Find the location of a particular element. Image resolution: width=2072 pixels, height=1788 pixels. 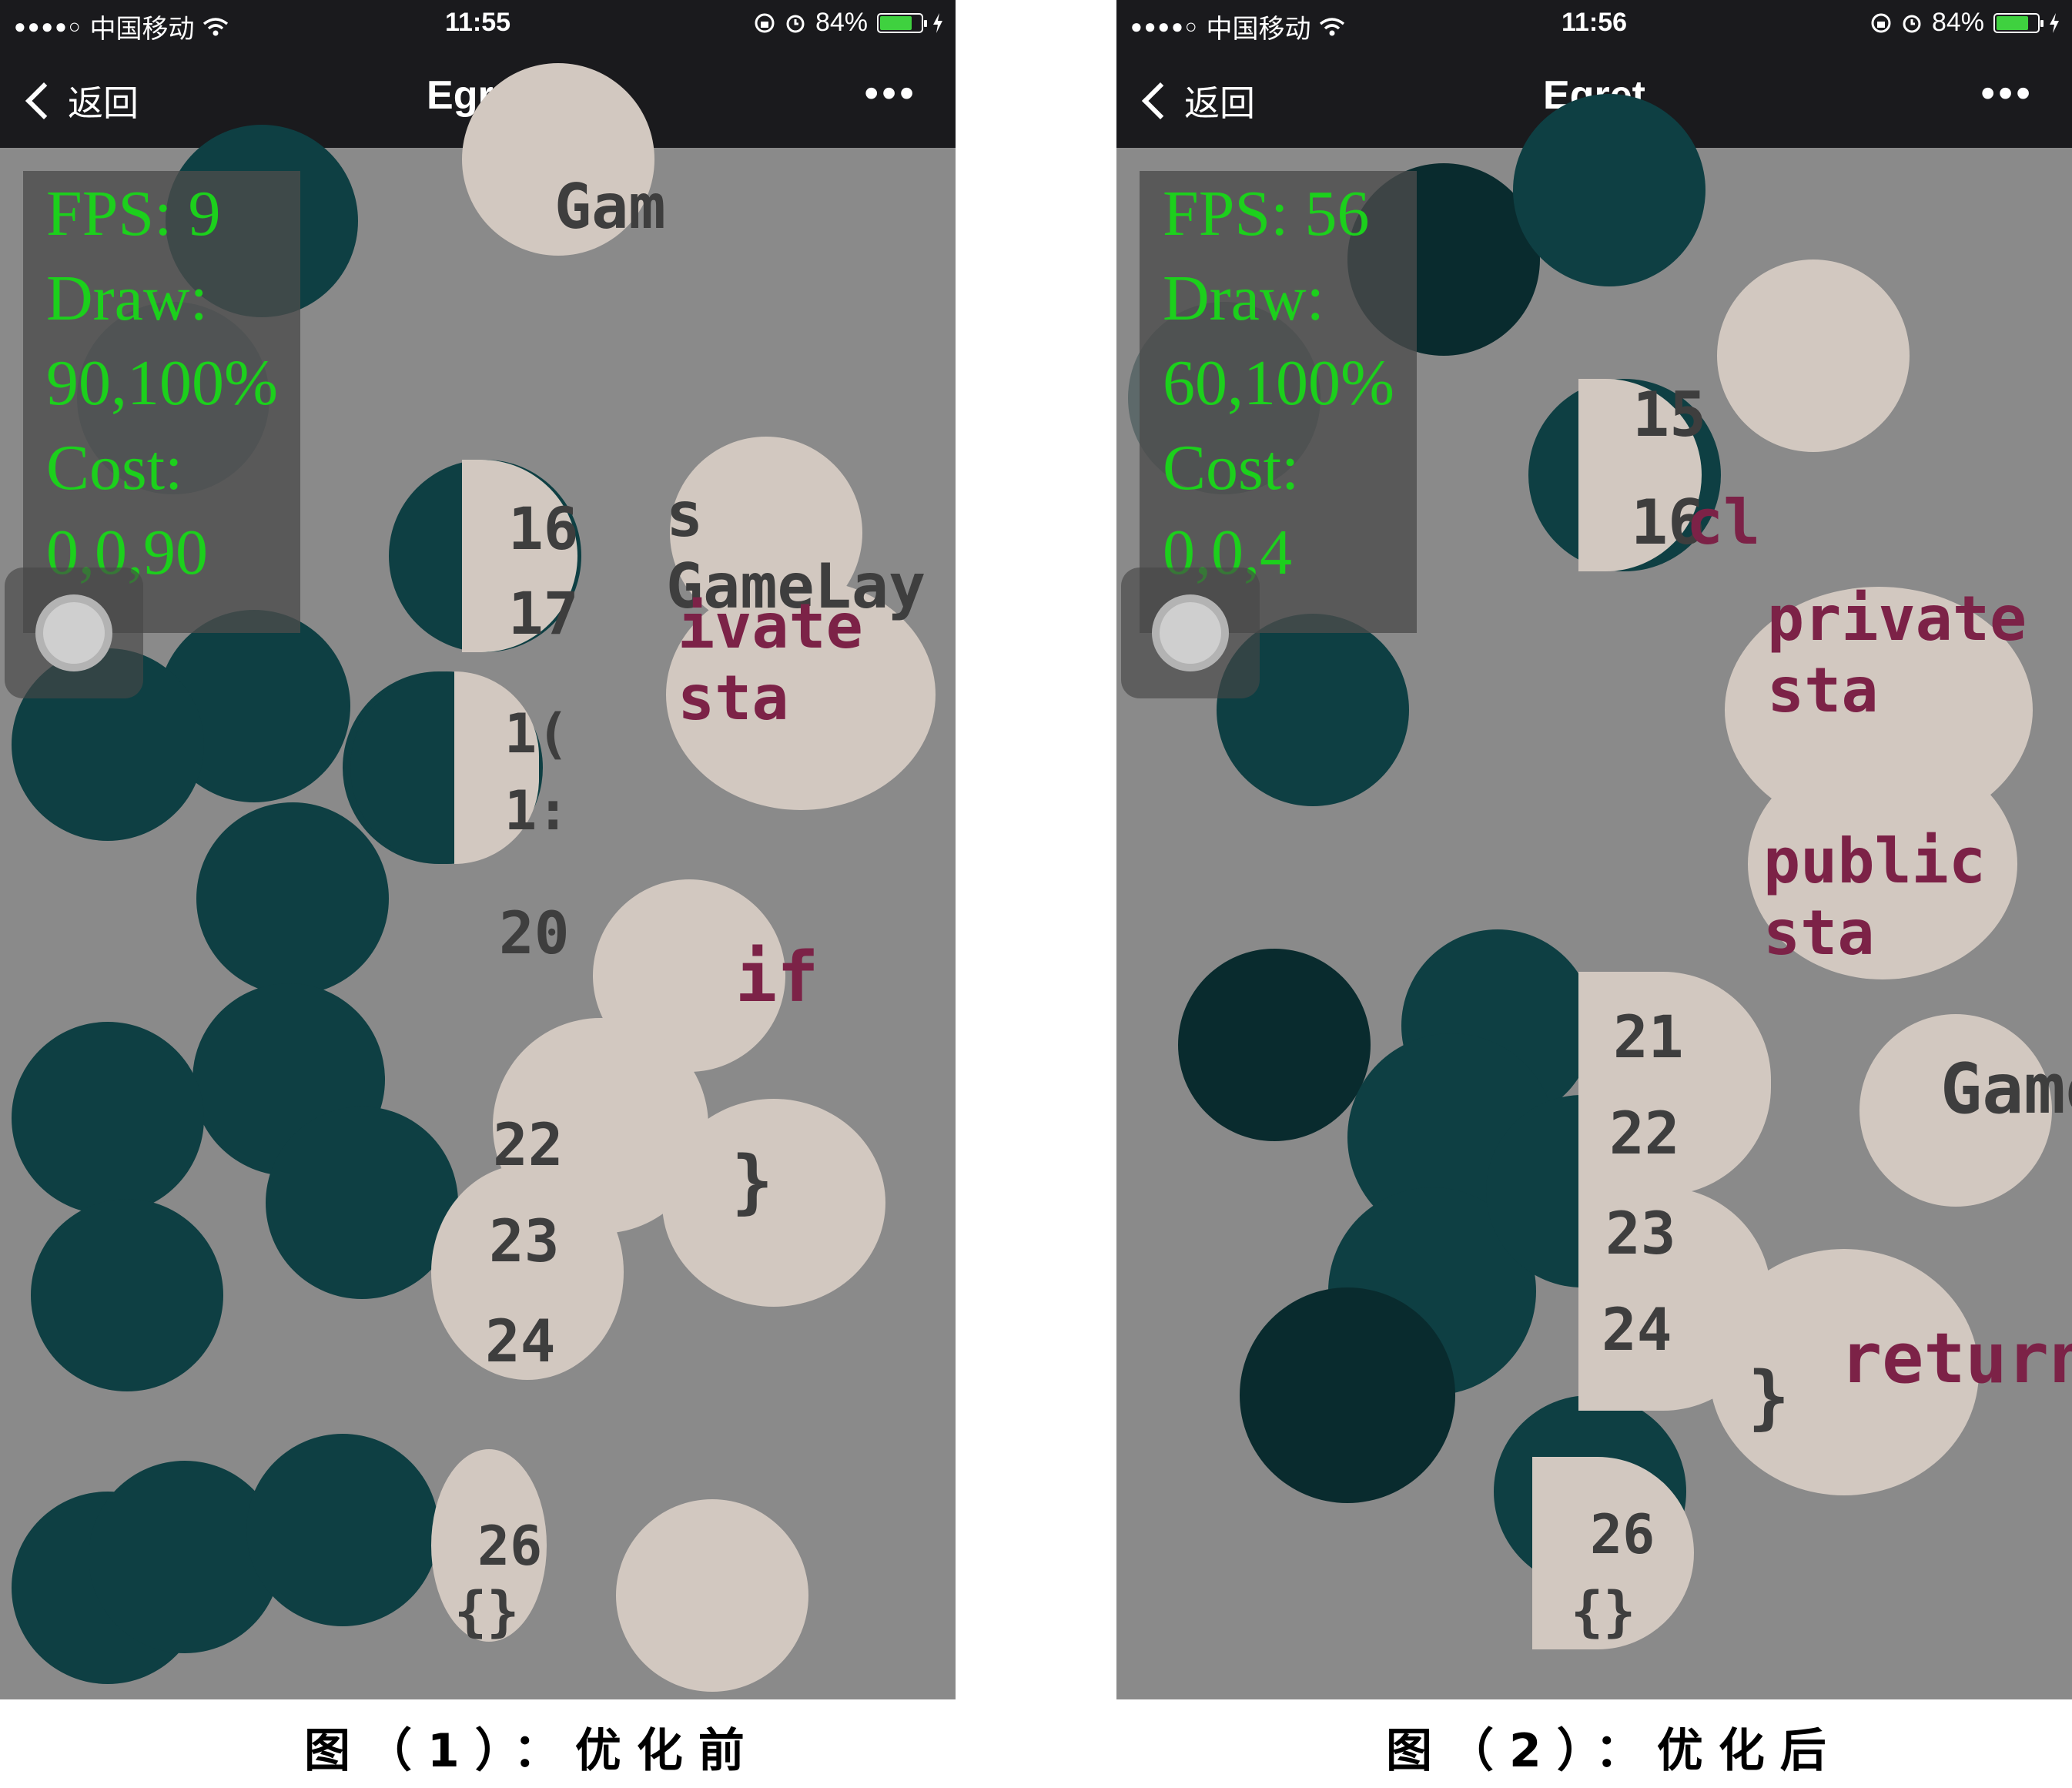

code-fragment: 15 is located at coordinates (1670, 414).